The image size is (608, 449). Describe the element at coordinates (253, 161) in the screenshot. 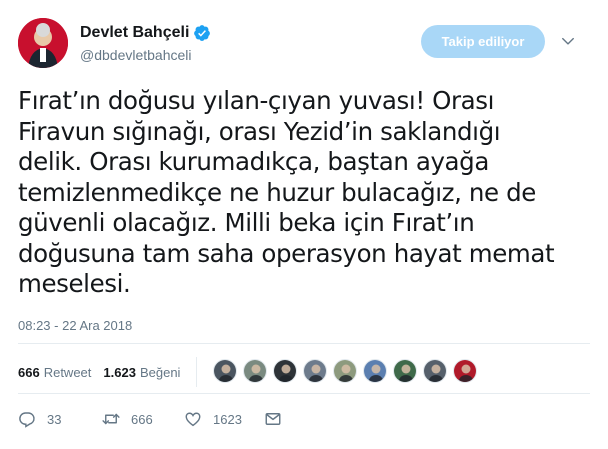

I see `tweet-text-line: delik. Orası kurumadıkça, baştan ayağa` at that location.